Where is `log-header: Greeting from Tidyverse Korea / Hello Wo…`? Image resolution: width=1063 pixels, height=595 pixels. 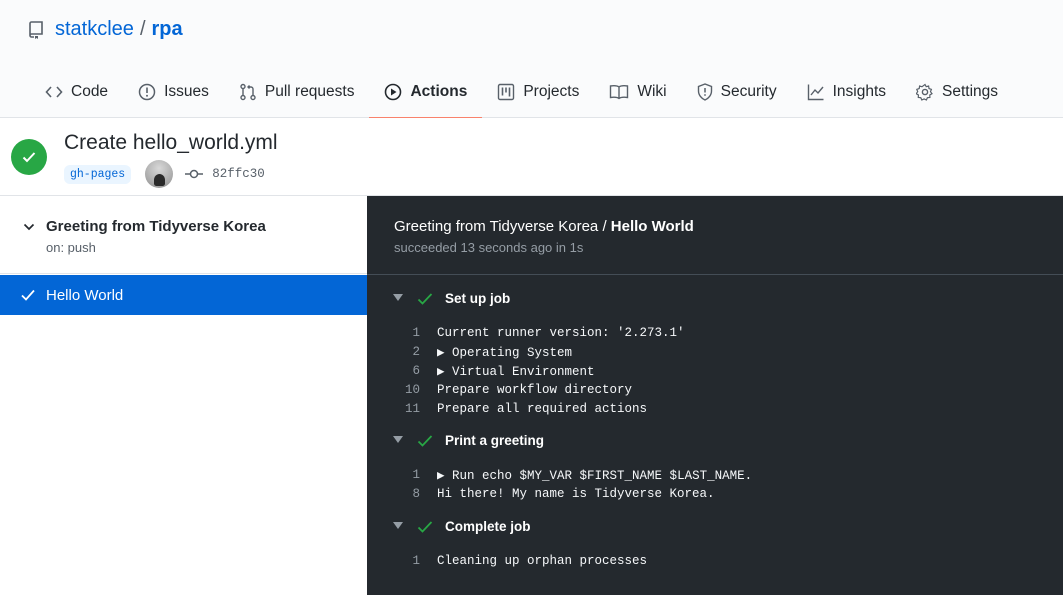 log-header: Greeting from Tidyverse Korea / Hello Wo… is located at coordinates (715, 235).